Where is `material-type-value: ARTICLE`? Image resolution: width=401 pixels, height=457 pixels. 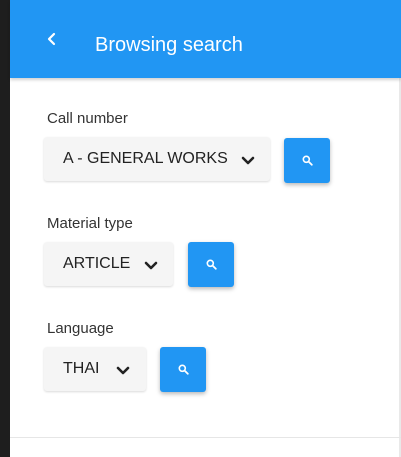
material-type-value: ARTICLE is located at coordinates (97, 263).